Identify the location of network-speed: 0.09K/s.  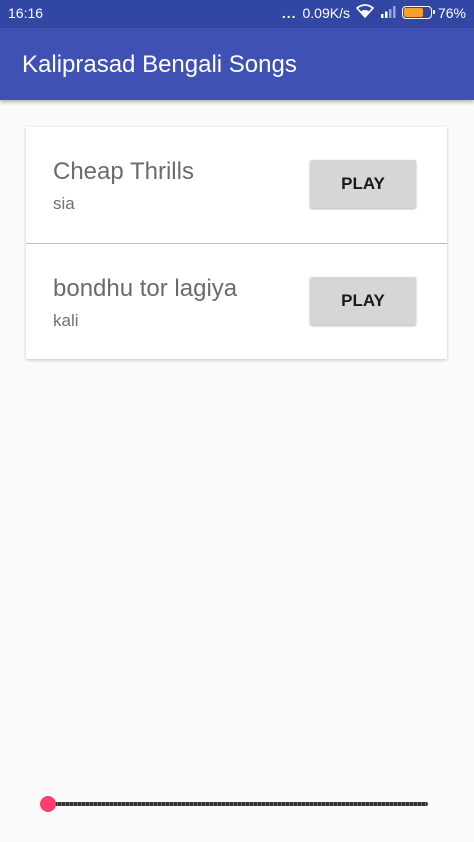
(326, 12).